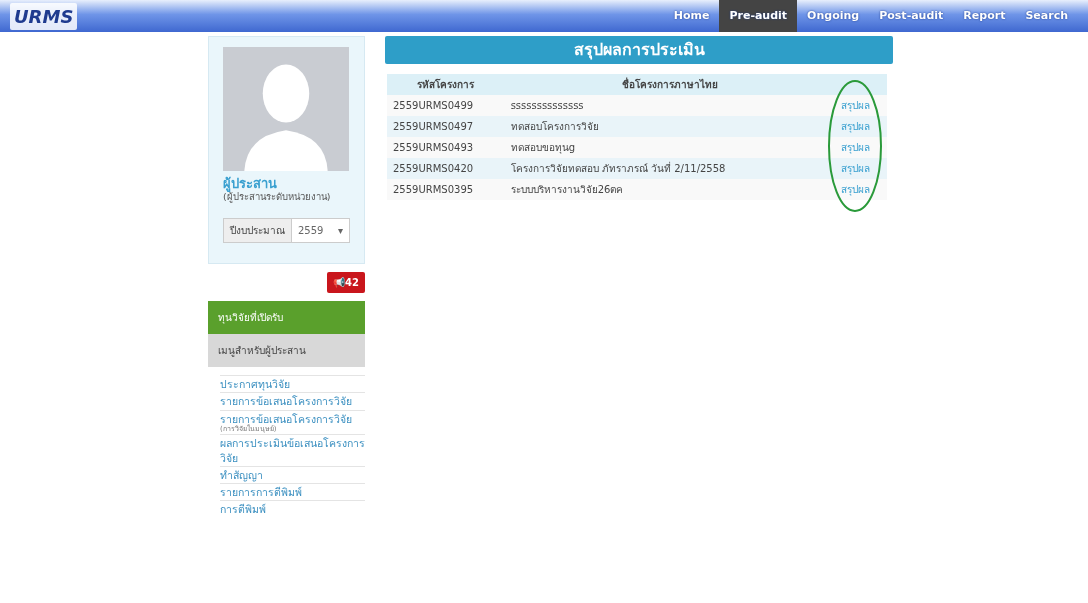 The image size is (1088, 603). Describe the element at coordinates (669, 105) in the screenshot. I see `table-cell: ssssssssssssss` at that location.